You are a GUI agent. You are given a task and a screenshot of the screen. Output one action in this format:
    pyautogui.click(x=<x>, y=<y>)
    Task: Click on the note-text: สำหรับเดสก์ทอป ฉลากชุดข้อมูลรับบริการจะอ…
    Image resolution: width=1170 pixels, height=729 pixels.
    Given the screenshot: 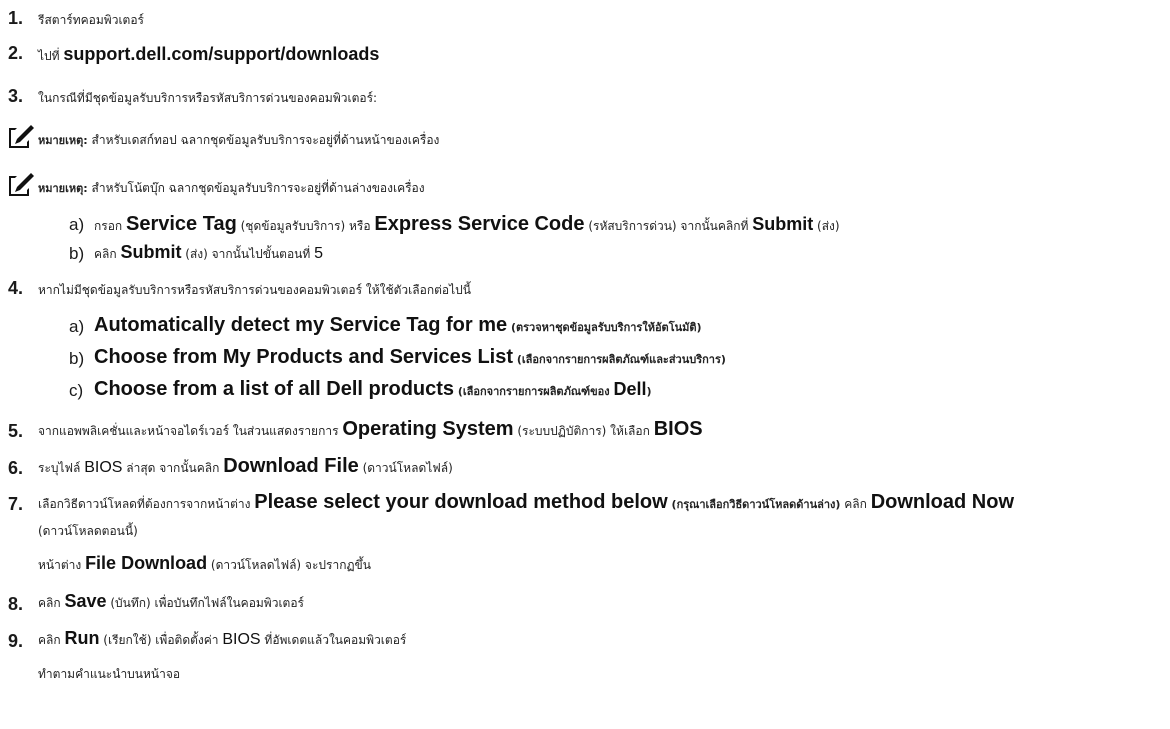 What is the action you would take?
    pyautogui.click(x=263, y=140)
    